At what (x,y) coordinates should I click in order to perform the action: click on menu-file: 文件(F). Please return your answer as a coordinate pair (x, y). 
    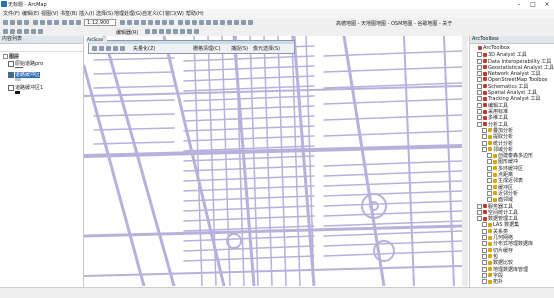
    Looking at the image, I should click on (11, 13).